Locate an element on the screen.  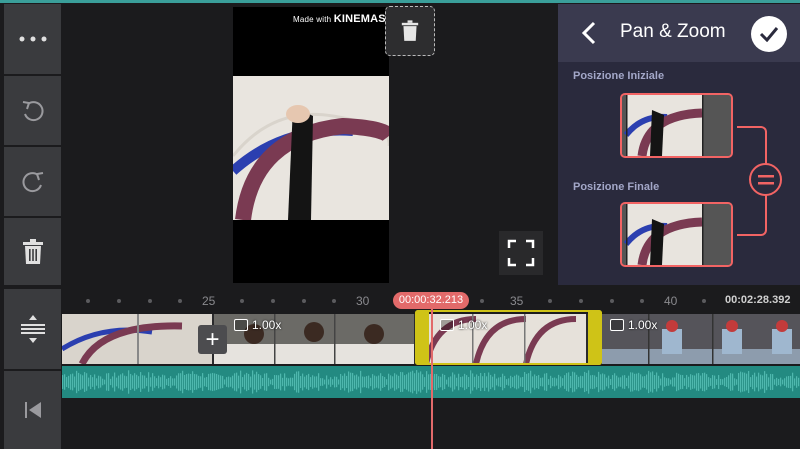
panel-title: Pan & Zoom is located at coordinates (673, 31).